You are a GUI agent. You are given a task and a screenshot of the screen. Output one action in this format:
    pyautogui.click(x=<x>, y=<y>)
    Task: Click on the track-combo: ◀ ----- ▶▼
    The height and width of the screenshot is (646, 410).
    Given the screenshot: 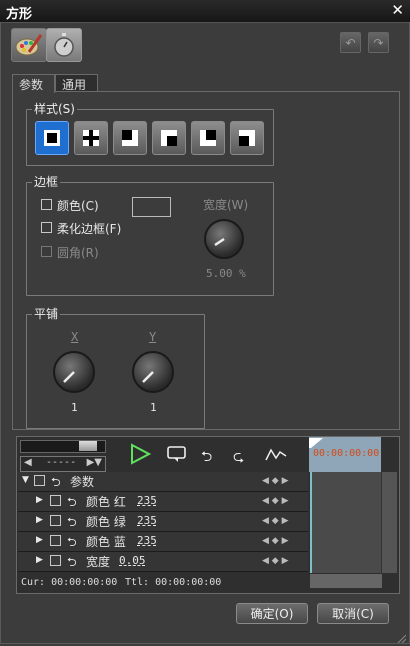 What is the action you would take?
    pyautogui.click(x=63, y=464)
    